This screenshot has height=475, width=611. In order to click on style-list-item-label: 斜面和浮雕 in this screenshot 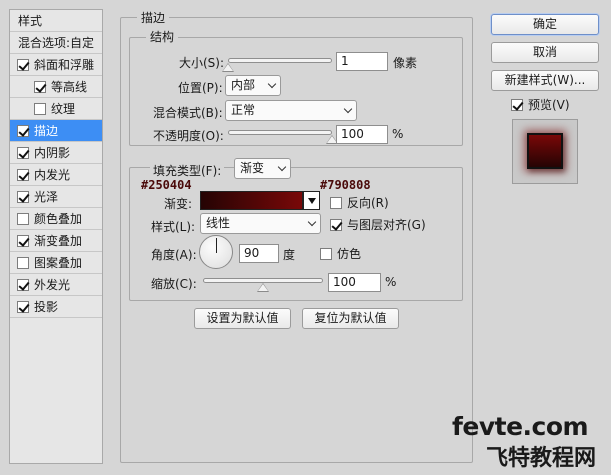, I will do `click(64, 65)`.